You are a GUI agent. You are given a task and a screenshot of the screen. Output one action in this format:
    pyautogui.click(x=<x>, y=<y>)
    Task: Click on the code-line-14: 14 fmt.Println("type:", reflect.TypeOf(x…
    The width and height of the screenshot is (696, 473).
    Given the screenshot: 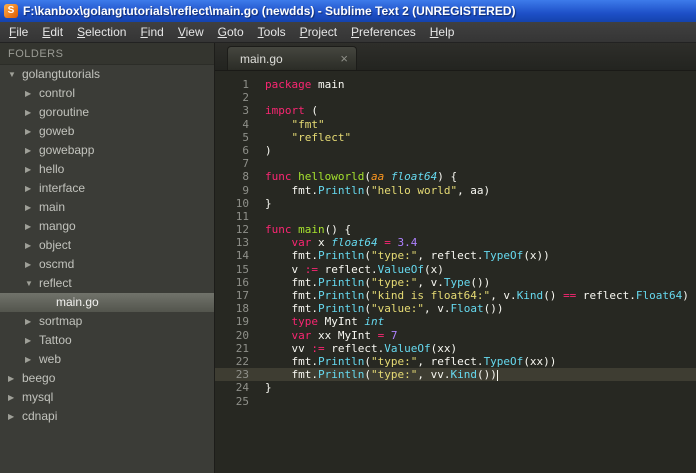 What is the action you would take?
    pyautogui.click(x=455, y=255)
    